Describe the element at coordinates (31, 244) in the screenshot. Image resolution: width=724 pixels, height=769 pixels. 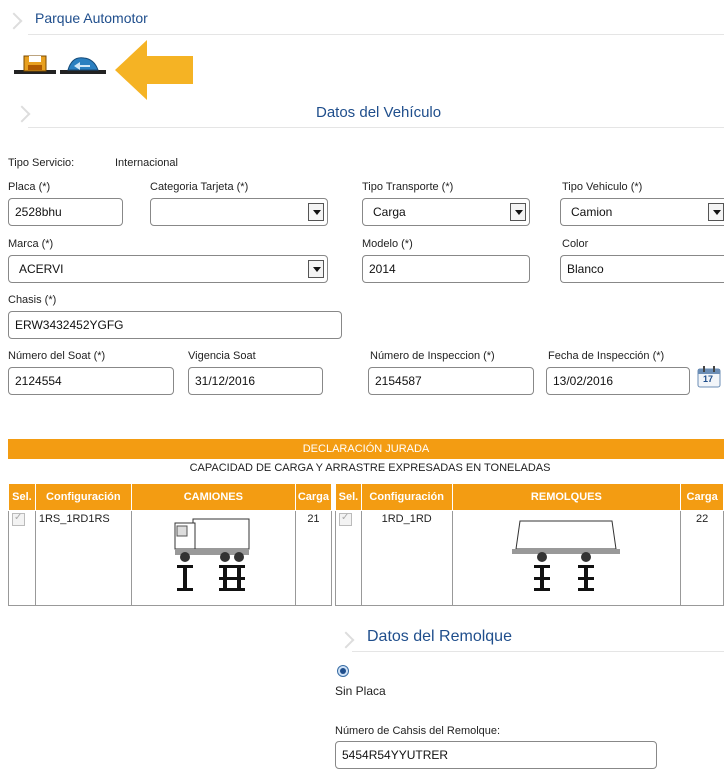
I see `marca-label: Marca (*)` at that location.